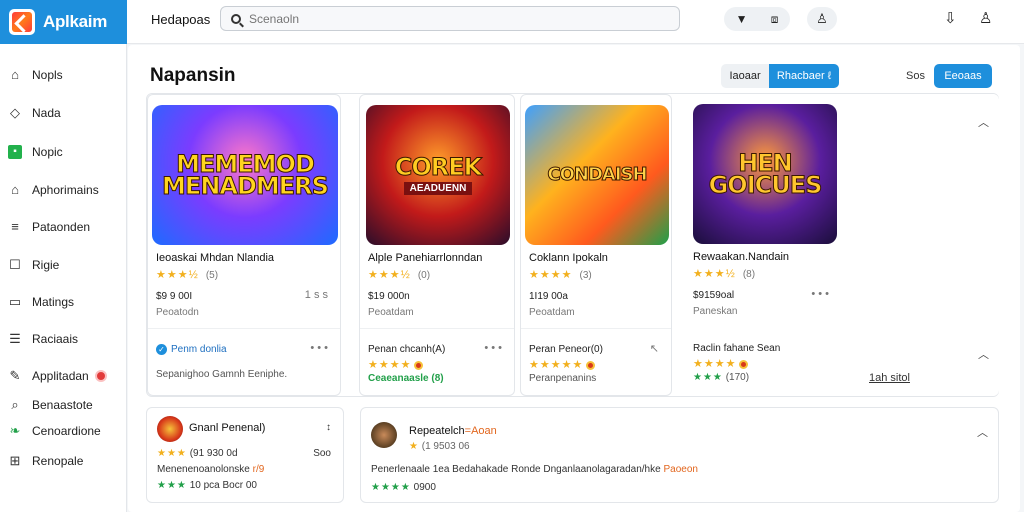  I want to click on box-icon: ☐, so click(15, 264).